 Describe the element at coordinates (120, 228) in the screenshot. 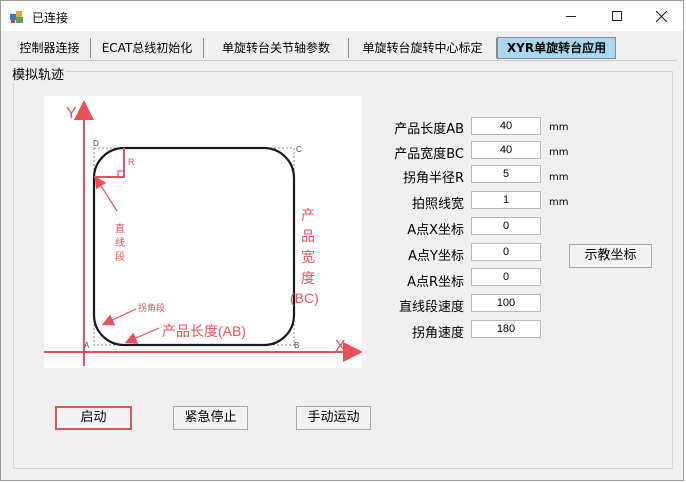

I see `straight-label-1: 直` at that location.